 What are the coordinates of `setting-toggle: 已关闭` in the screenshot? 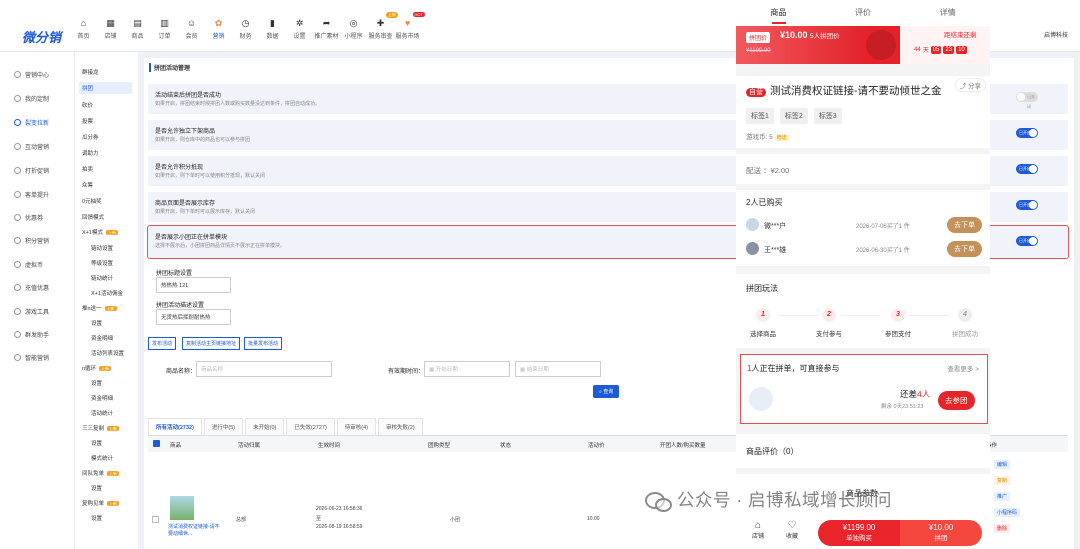 It's located at (1027, 100).